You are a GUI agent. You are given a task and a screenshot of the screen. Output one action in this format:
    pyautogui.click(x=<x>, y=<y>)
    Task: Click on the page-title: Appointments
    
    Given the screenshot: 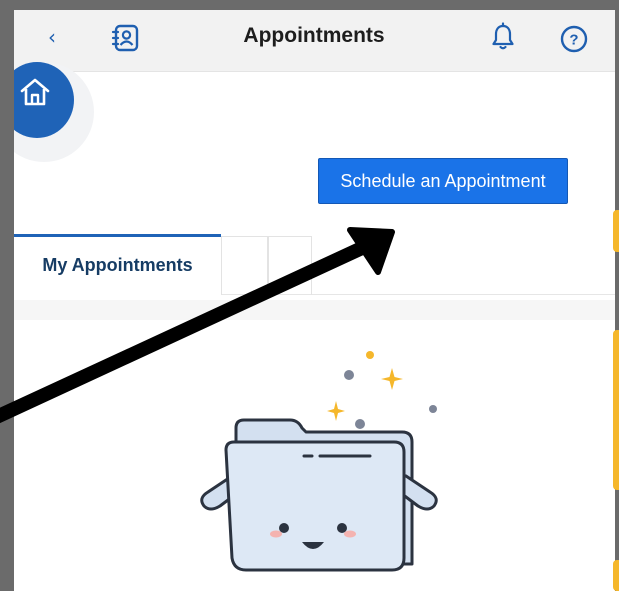 What is the action you would take?
    pyautogui.click(x=314, y=35)
    